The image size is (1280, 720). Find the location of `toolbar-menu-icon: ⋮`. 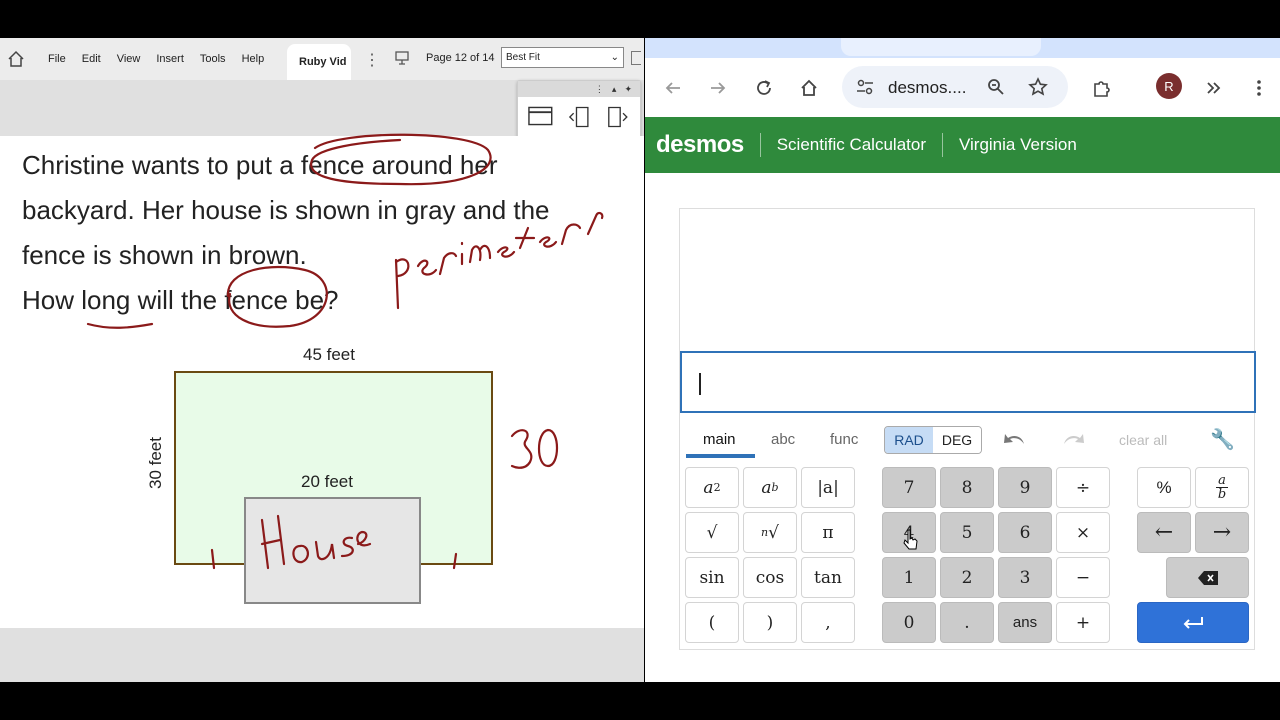

toolbar-menu-icon: ⋮ is located at coordinates (599, 89).